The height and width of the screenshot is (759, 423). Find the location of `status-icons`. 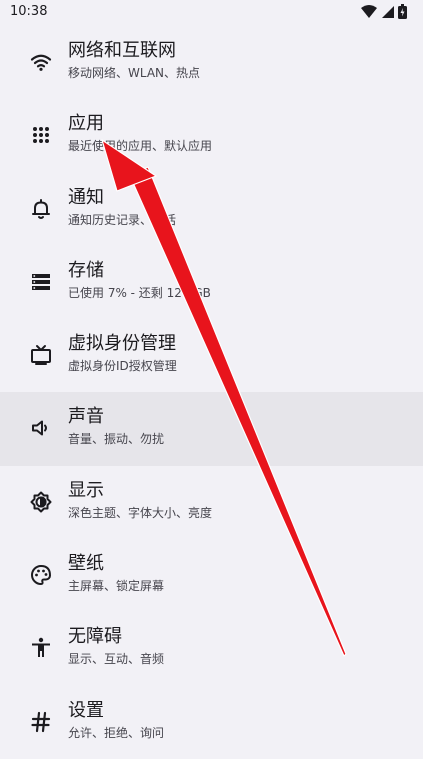

status-icons is located at coordinates (384, 11).